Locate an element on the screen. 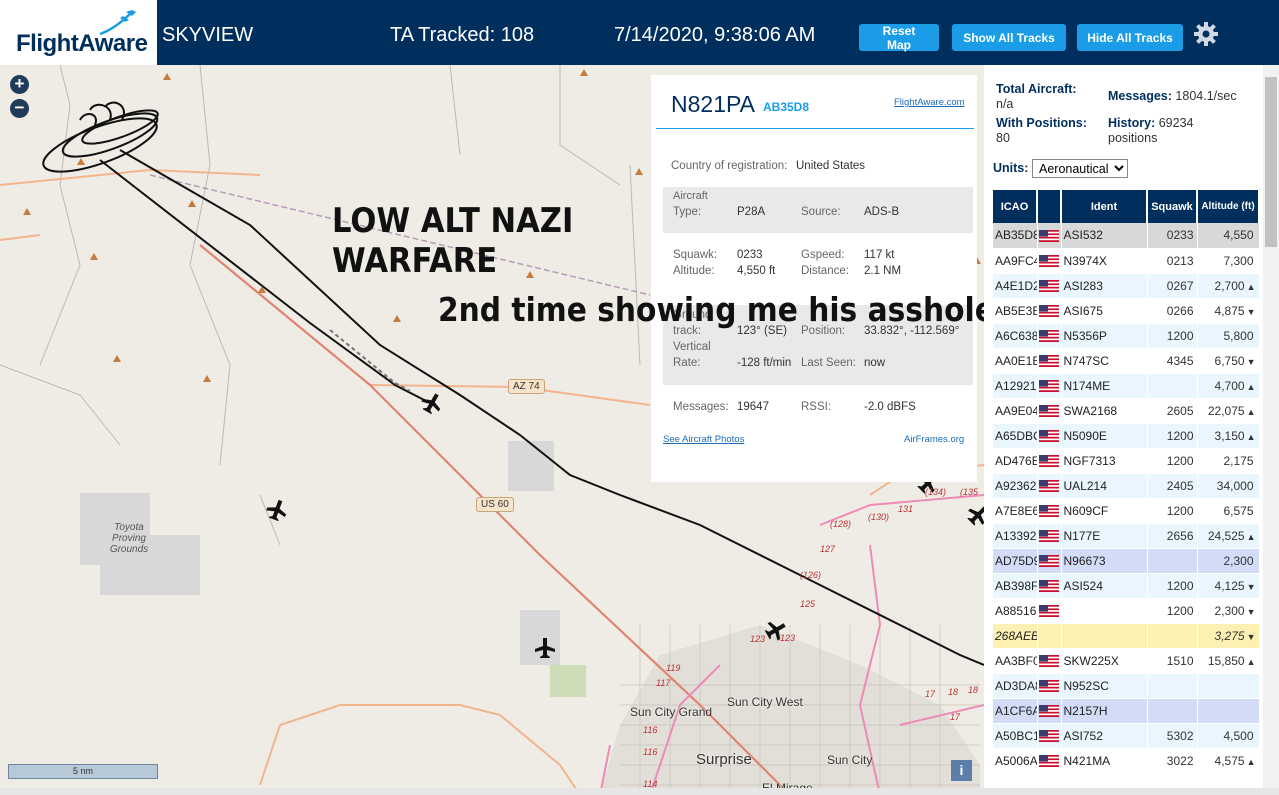  cell-ident: ASI675 is located at coordinates (1104, 311).